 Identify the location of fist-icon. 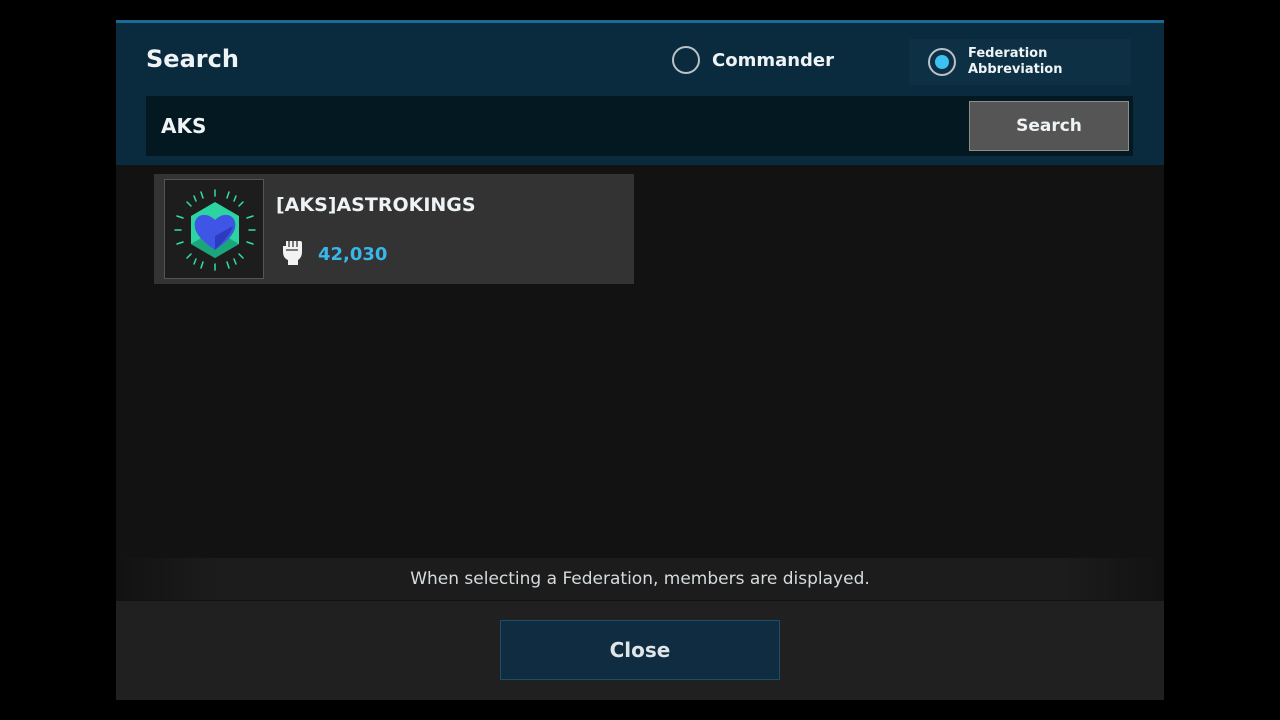
(293, 254).